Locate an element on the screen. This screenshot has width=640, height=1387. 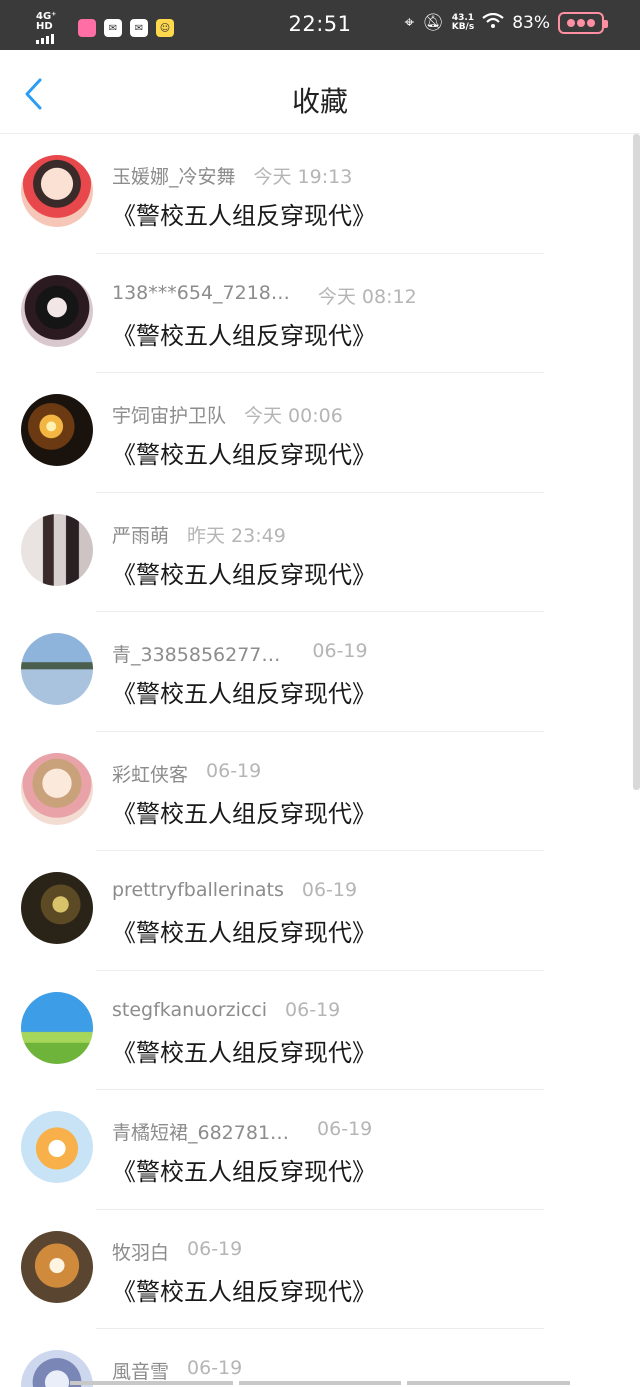
timestamp: 昨天 23:49 is located at coordinates (236, 535).